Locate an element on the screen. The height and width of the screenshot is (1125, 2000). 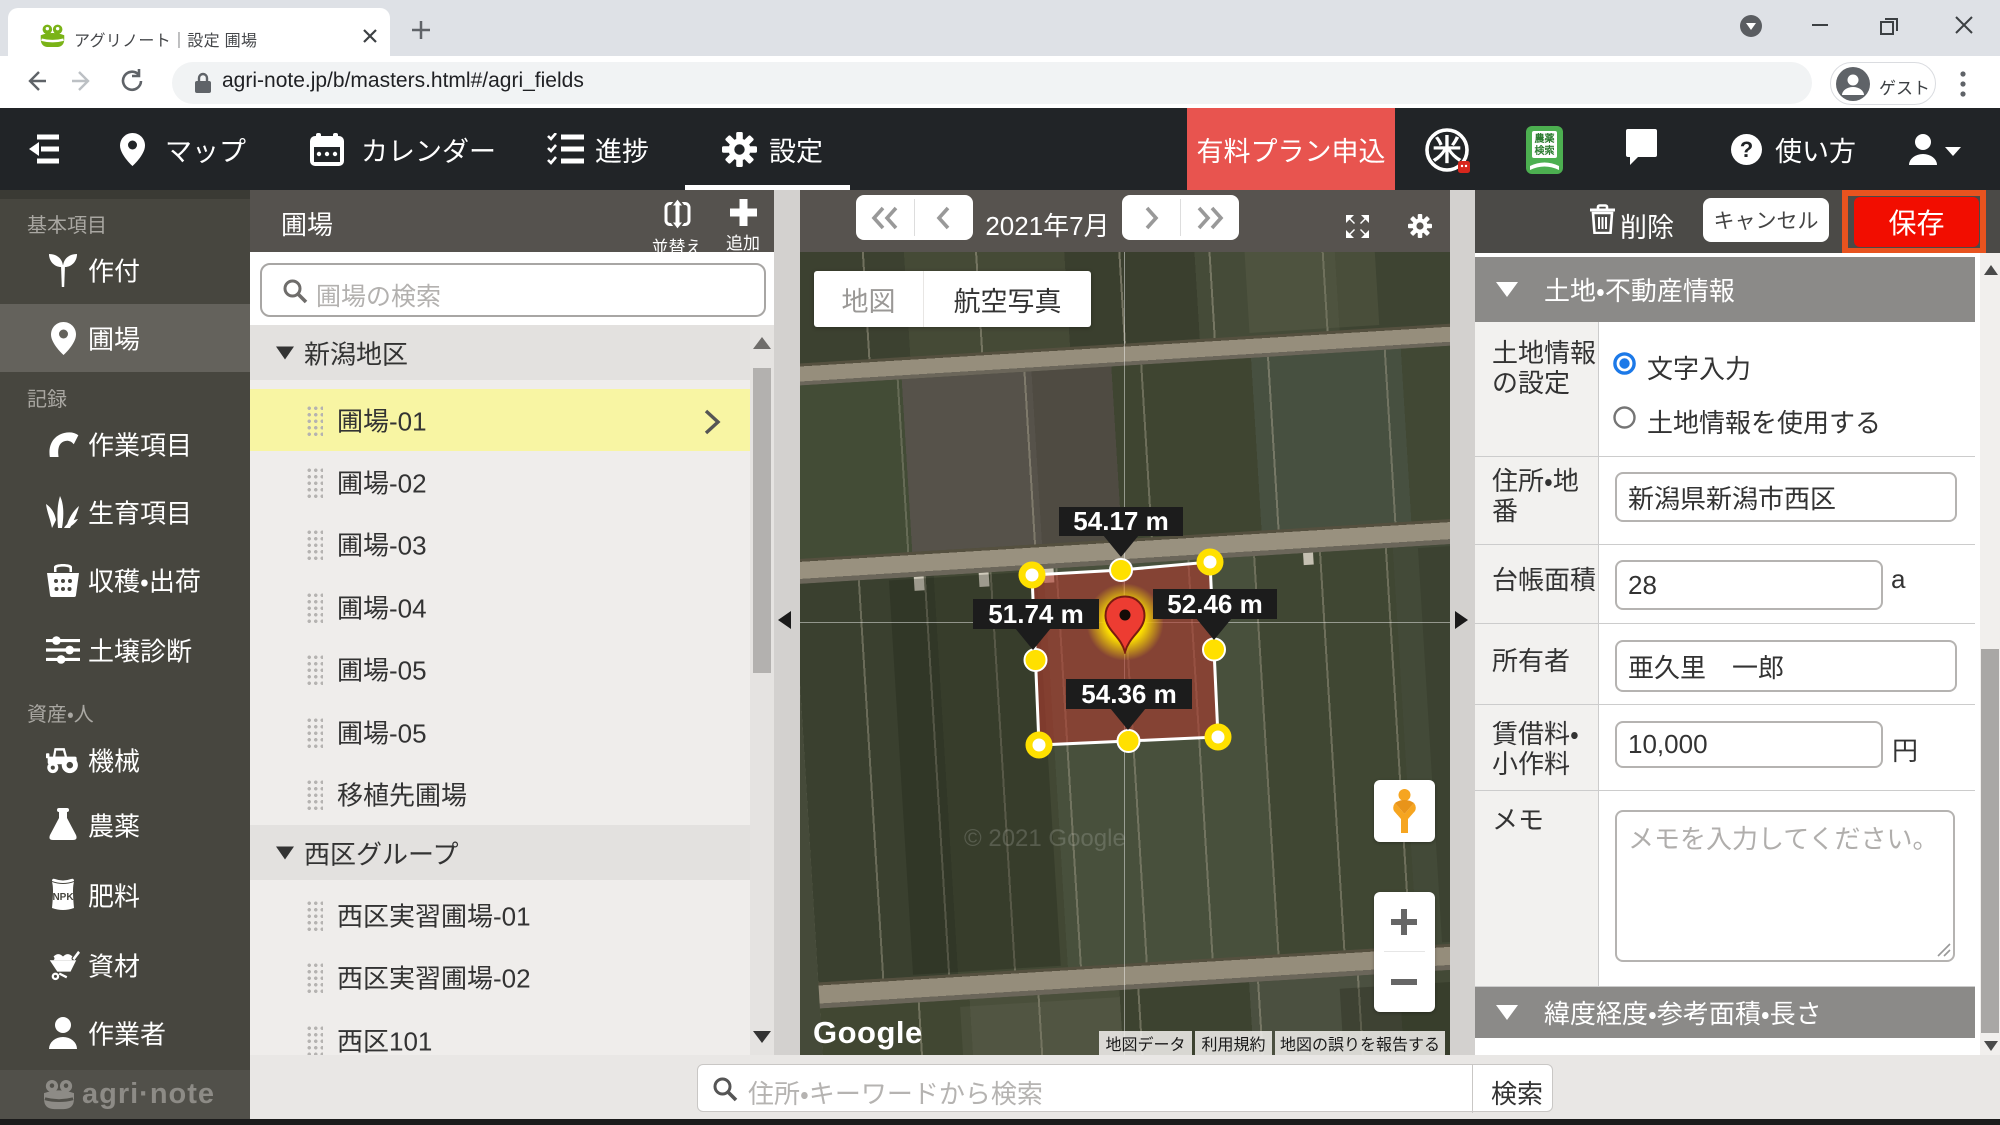
svg-text: 農薬 is located at coordinates (1545, 138).